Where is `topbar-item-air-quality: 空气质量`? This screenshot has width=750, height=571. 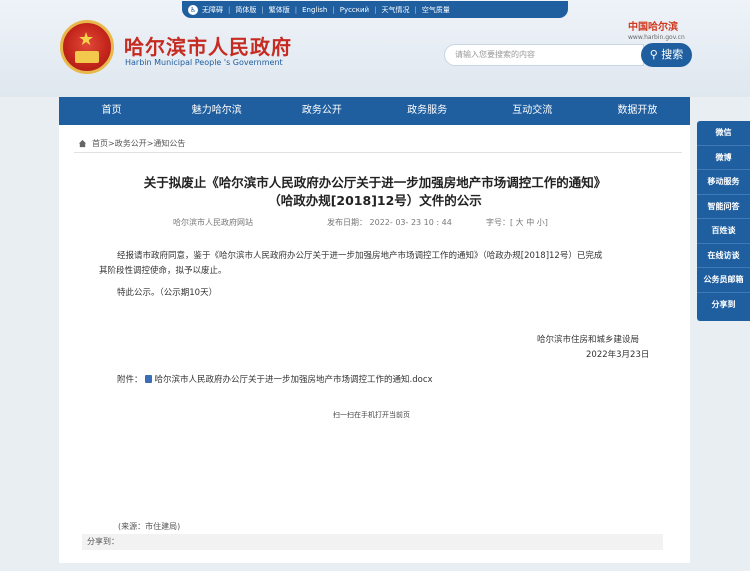
topbar-item-air-quality: 空气质量 is located at coordinates (436, 10).